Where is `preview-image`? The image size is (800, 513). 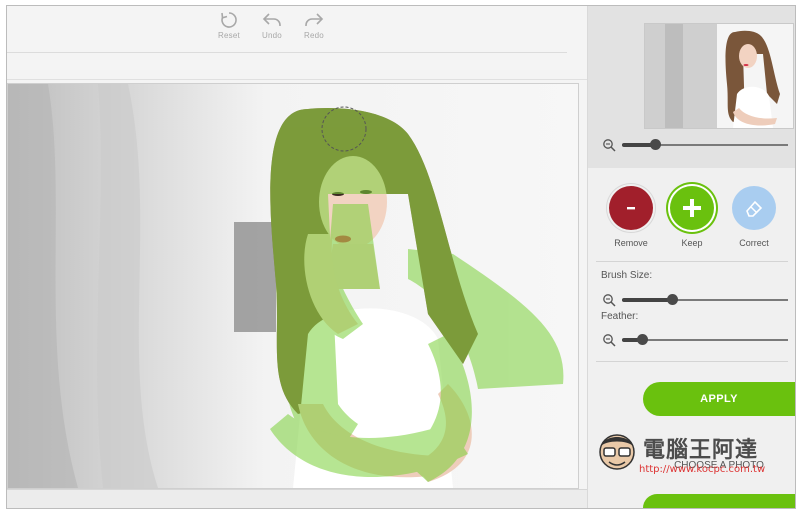 preview-image is located at coordinates (719, 76).